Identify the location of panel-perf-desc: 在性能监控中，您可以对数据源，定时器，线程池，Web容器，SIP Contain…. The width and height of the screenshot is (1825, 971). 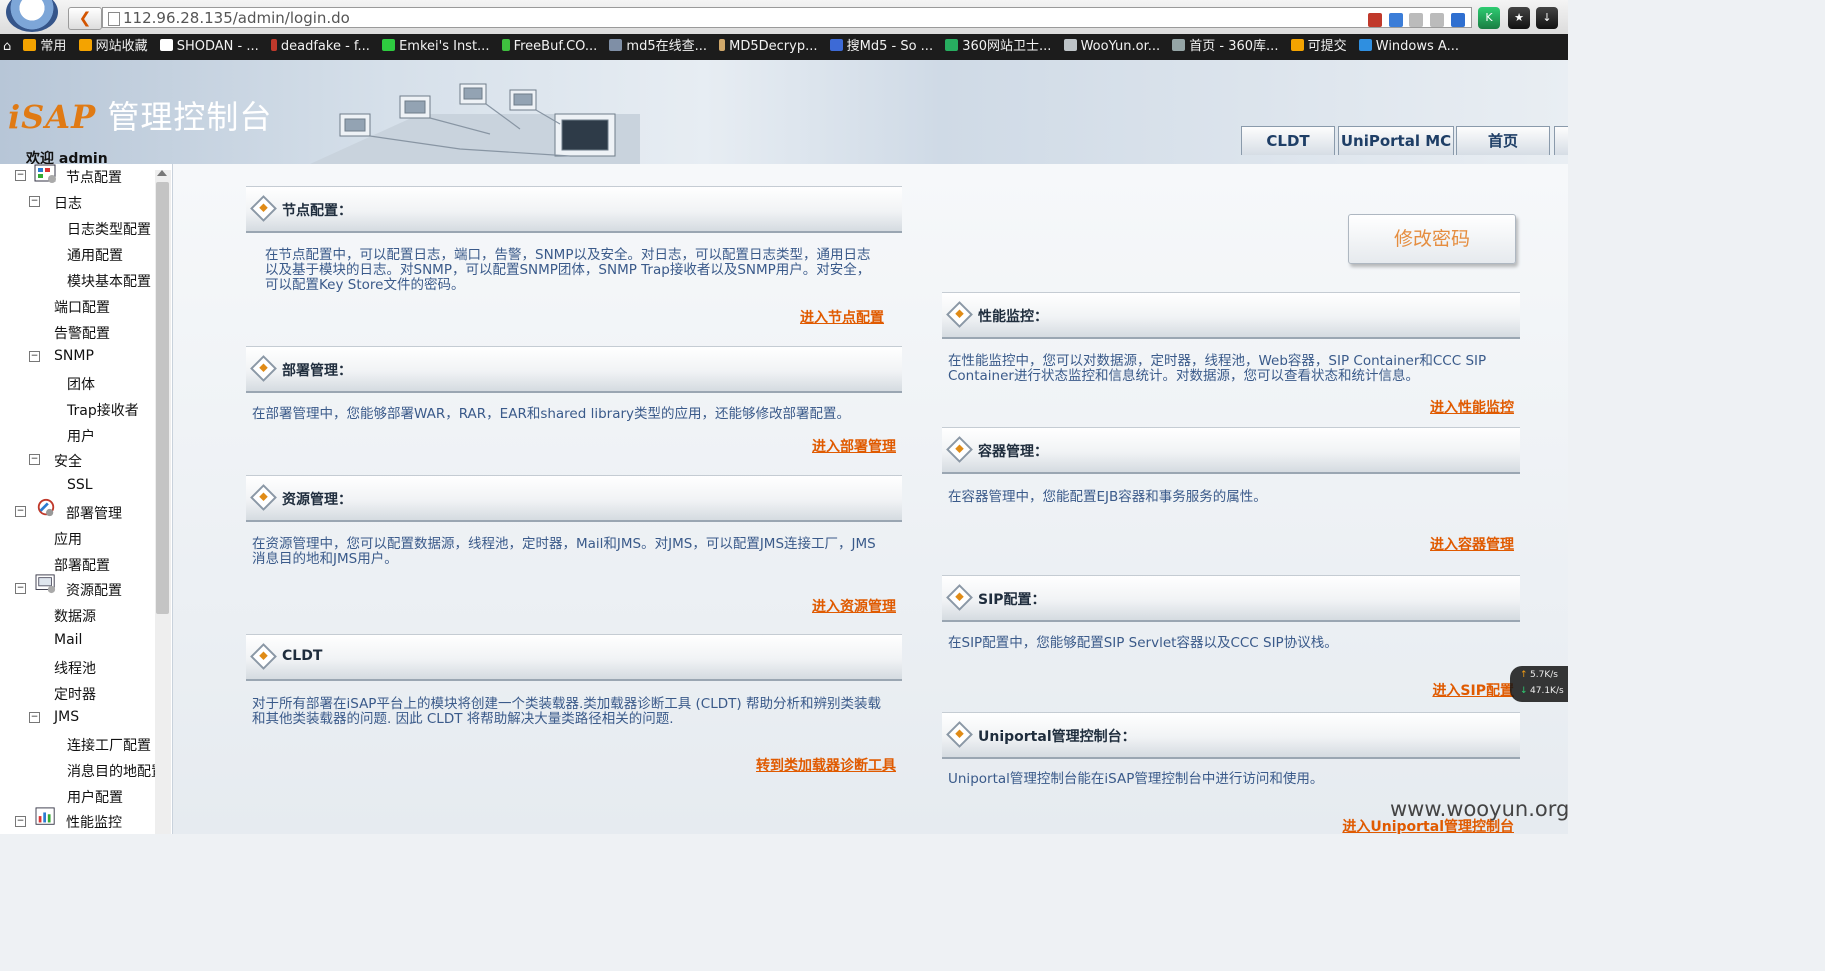
(1217, 368).